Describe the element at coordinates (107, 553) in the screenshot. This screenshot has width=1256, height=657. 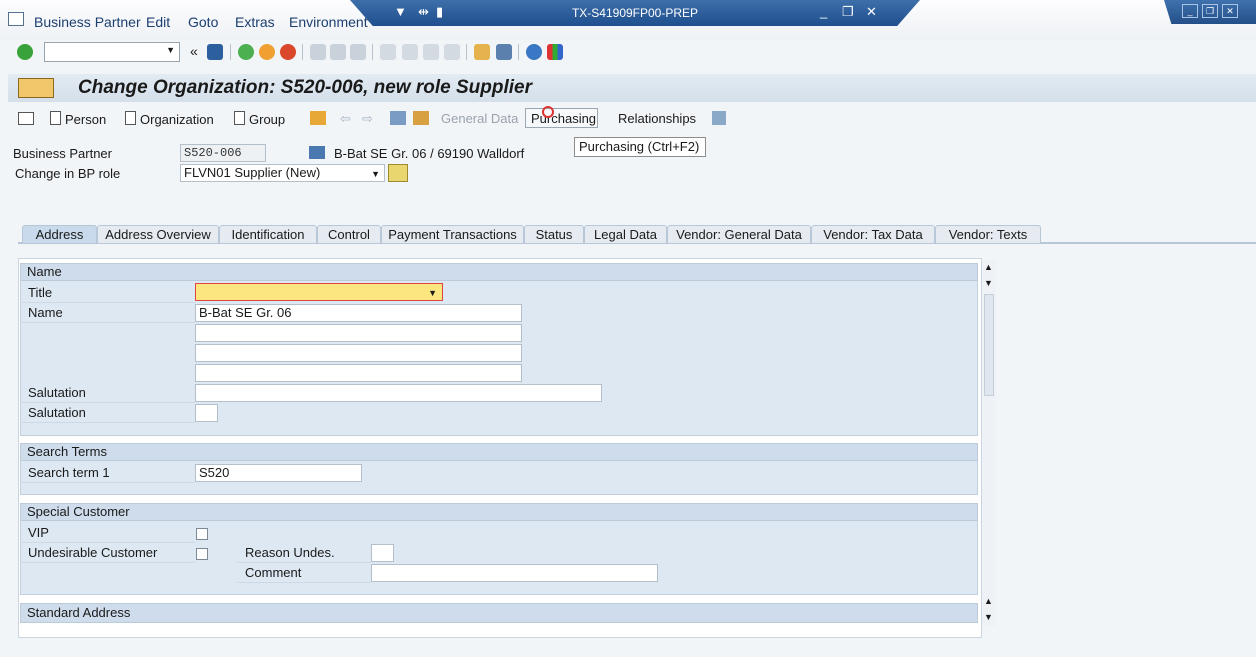
I see `undesirable-customer-label: Undesirable Customer` at that location.